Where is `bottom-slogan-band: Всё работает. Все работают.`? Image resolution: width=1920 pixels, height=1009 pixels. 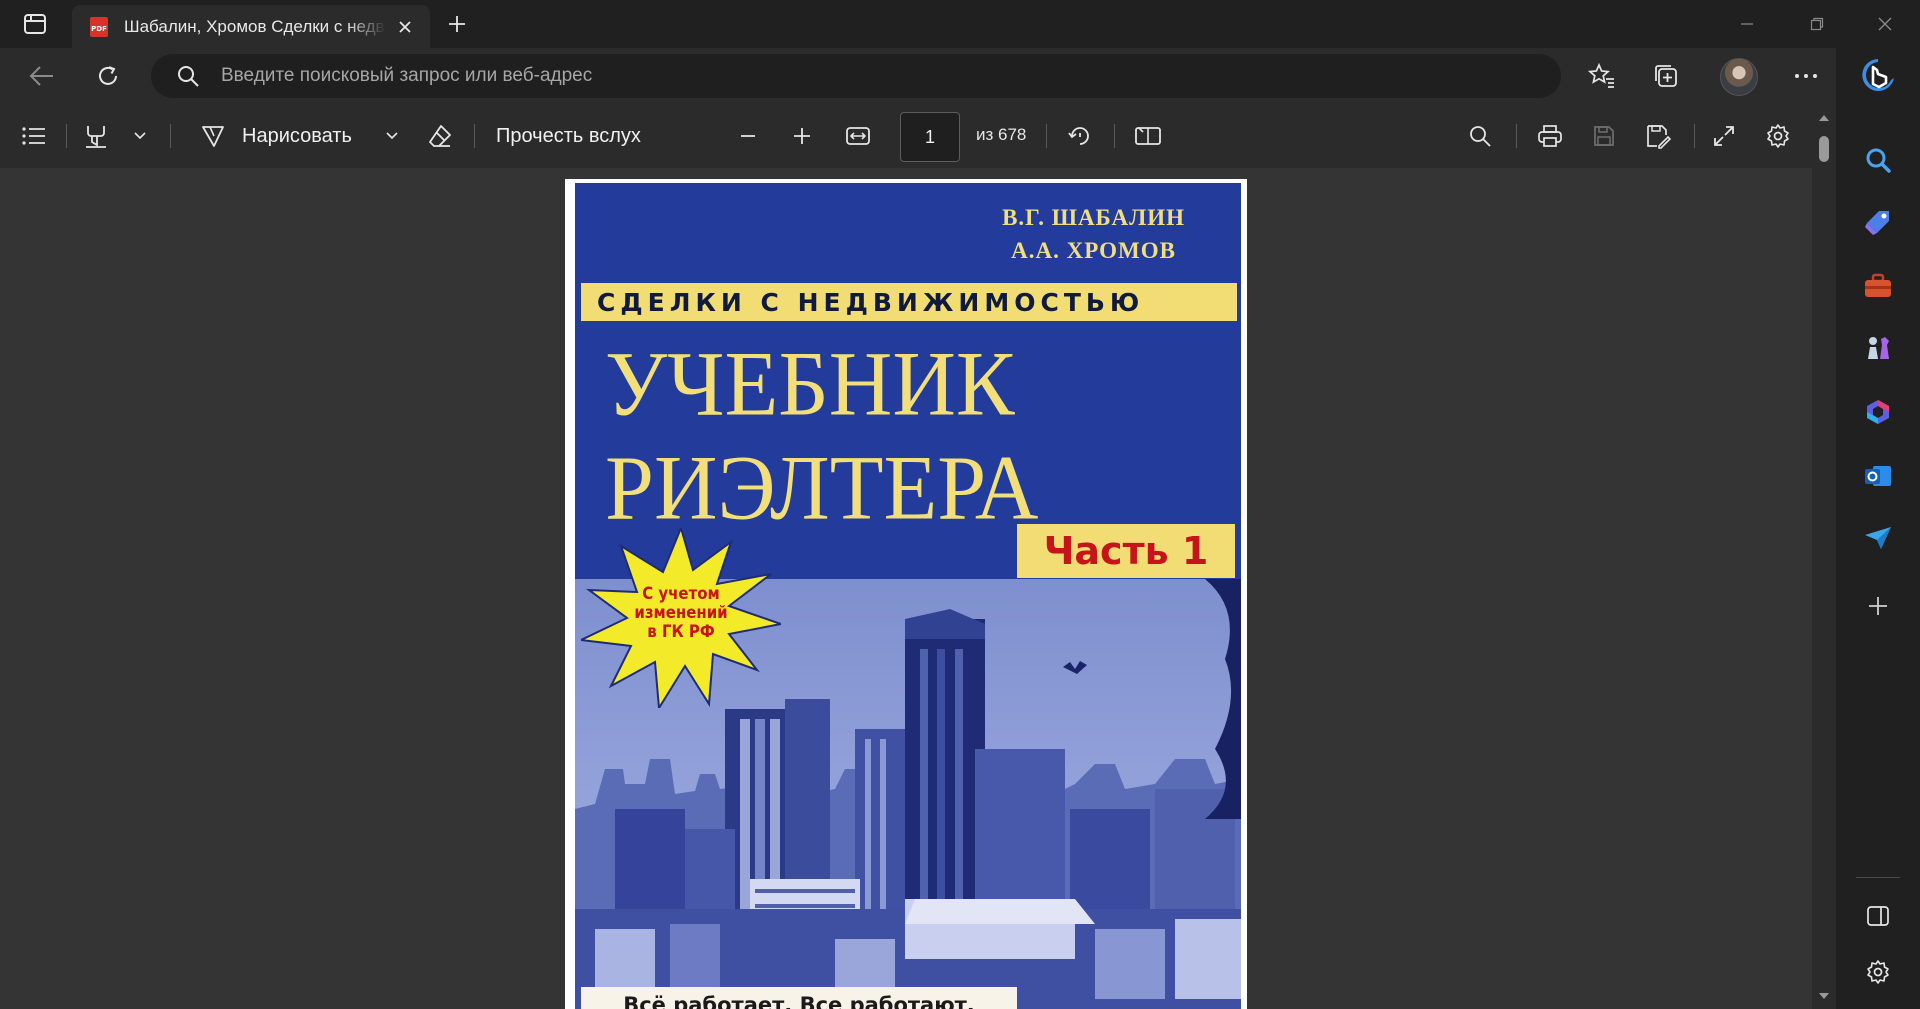
bottom-slogan-band: Всё работает. Все работают. is located at coordinates (799, 998).